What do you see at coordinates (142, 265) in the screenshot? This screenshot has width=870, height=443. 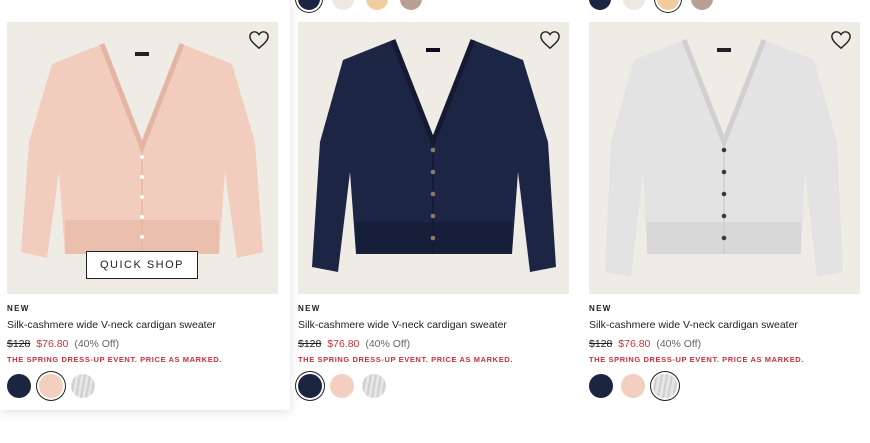 I see `quick-shop-button: QUICK SHOP` at bounding box center [142, 265].